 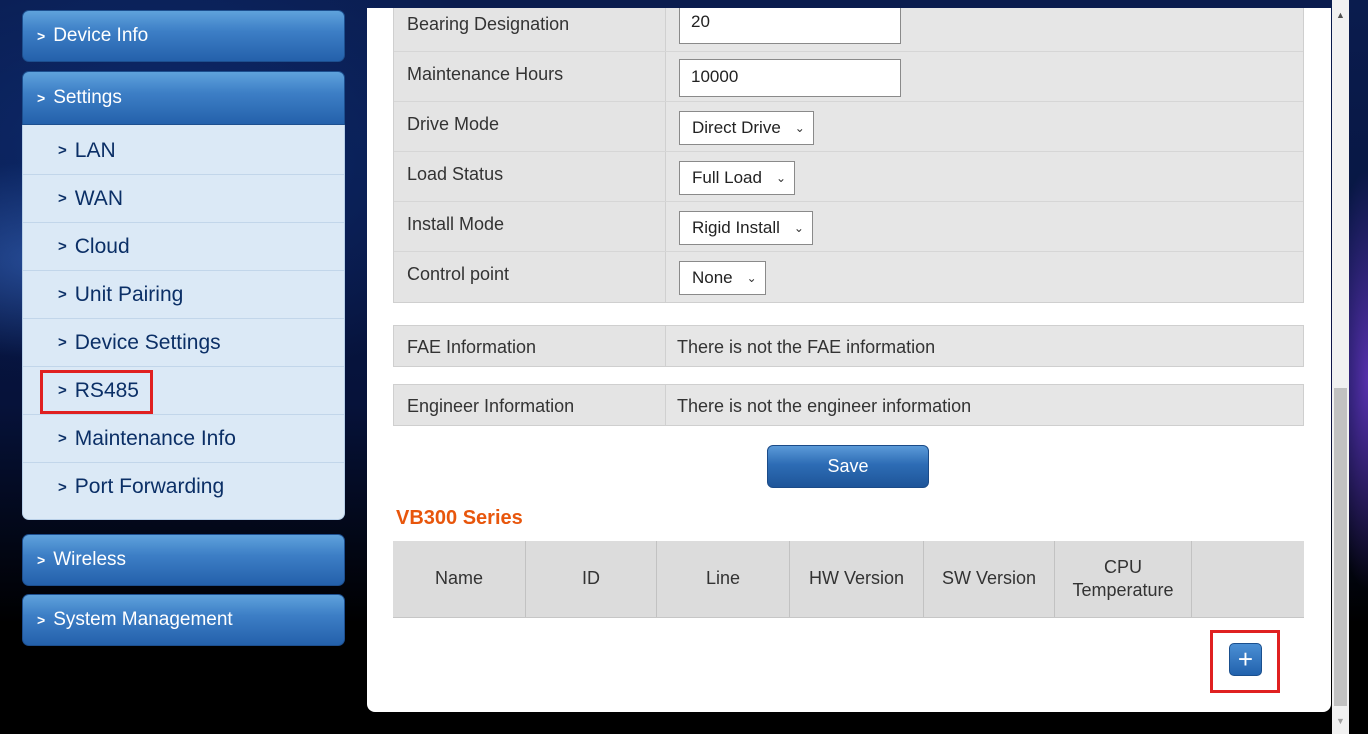 What do you see at coordinates (129, 294) in the screenshot?
I see `sidebar-item-label: Unit Pairing` at bounding box center [129, 294].